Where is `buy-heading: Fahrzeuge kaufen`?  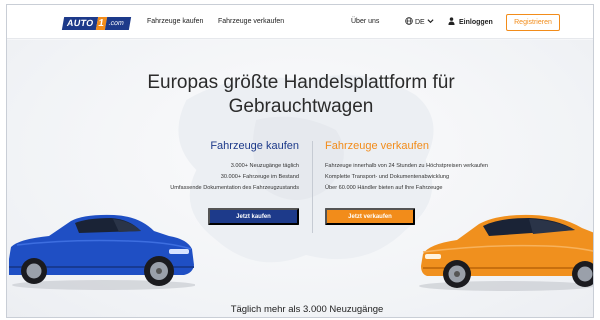
buy-heading: Fahrzeuge kaufen is located at coordinates (254, 146).